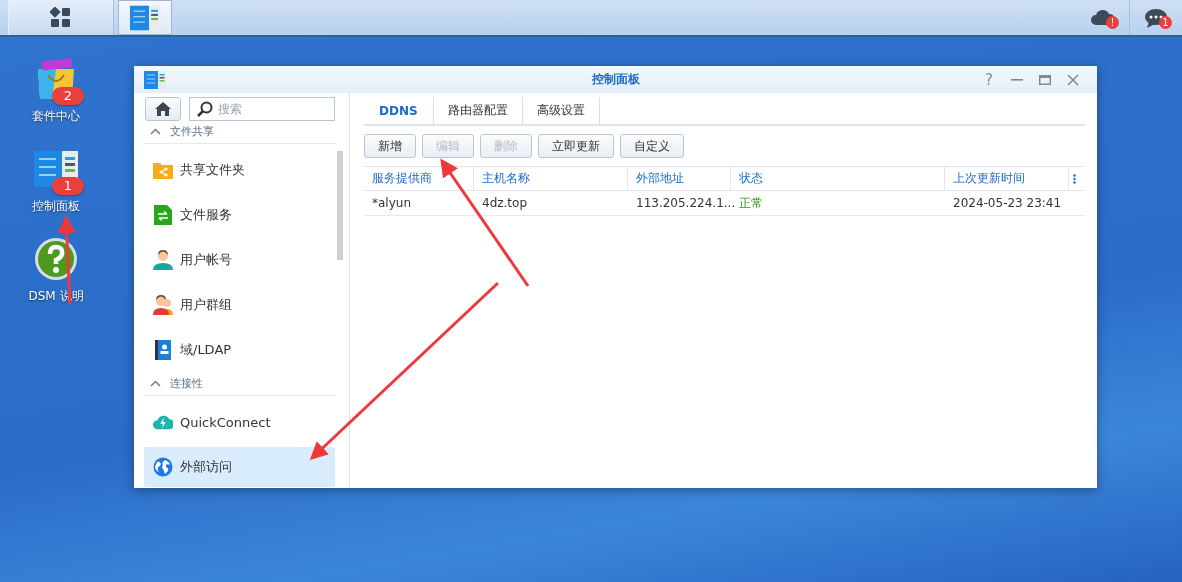  Describe the element at coordinates (679, 178) in the screenshot. I see `column-header: 外部地址` at that location.